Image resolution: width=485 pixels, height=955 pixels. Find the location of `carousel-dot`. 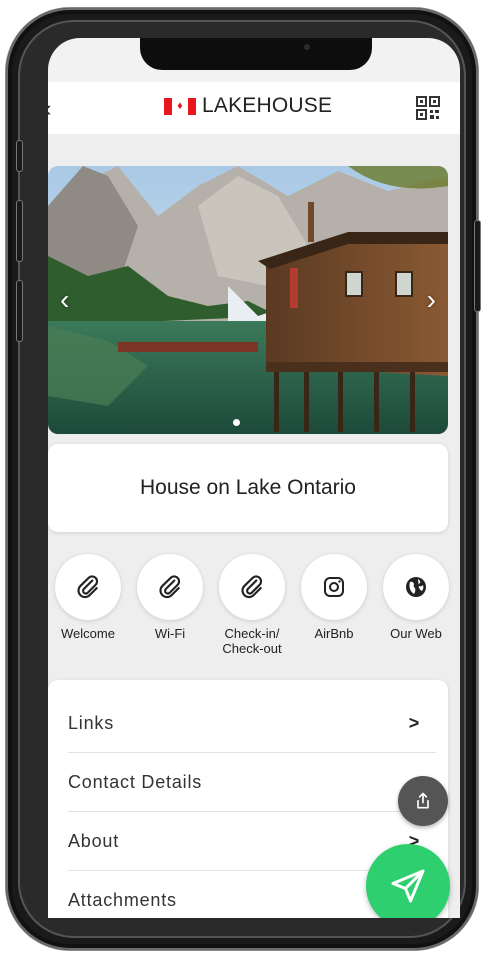

carousel-dot is located at coordinates (236, 422).